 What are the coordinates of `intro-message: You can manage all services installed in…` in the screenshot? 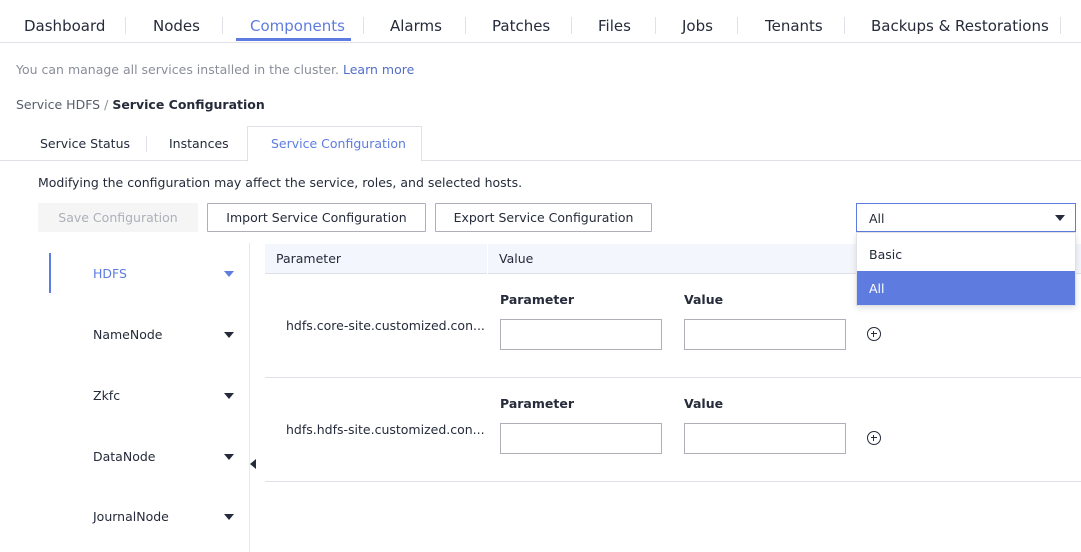 It's located at (178, 69).